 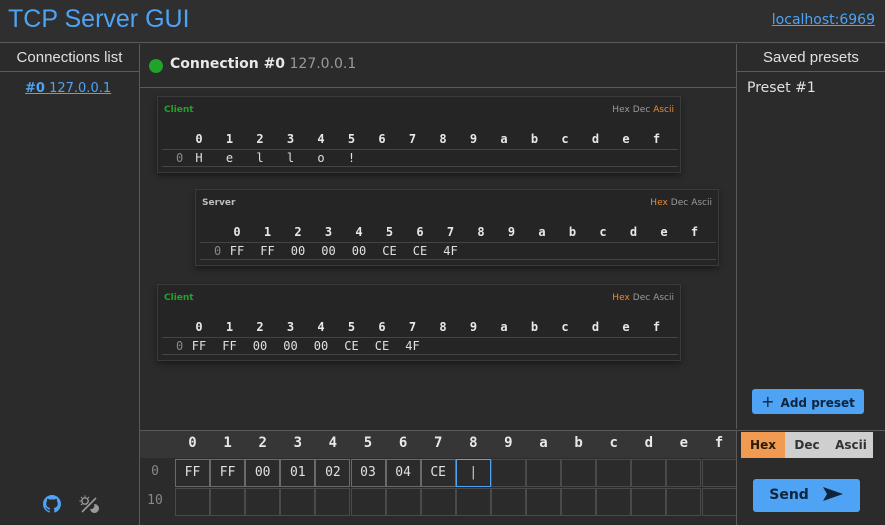 What do you see at coordinates (473, 473) in the screenshot?
I see `byte-input-active: |` at bounding box center [473, 473].